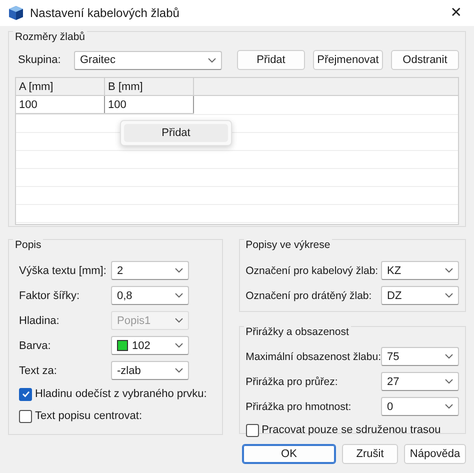 The image size is (474, 473). Describe the element at coordinates (16, 13) in the screenshot. I see `cube-icon` at that location.